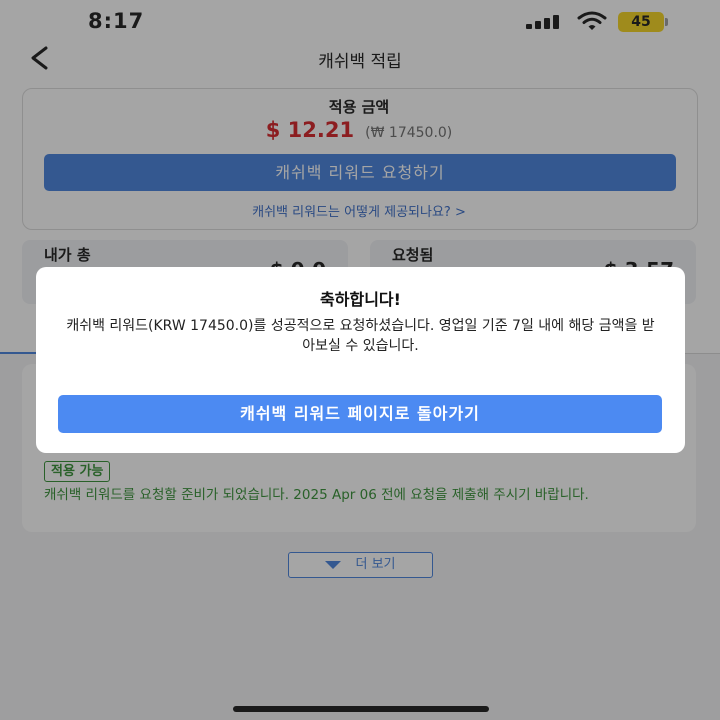 Image resolution: width=720 pixels, height=720 pixels. I want to click on dialog-title: 축하합니다!, so click(360, 299).